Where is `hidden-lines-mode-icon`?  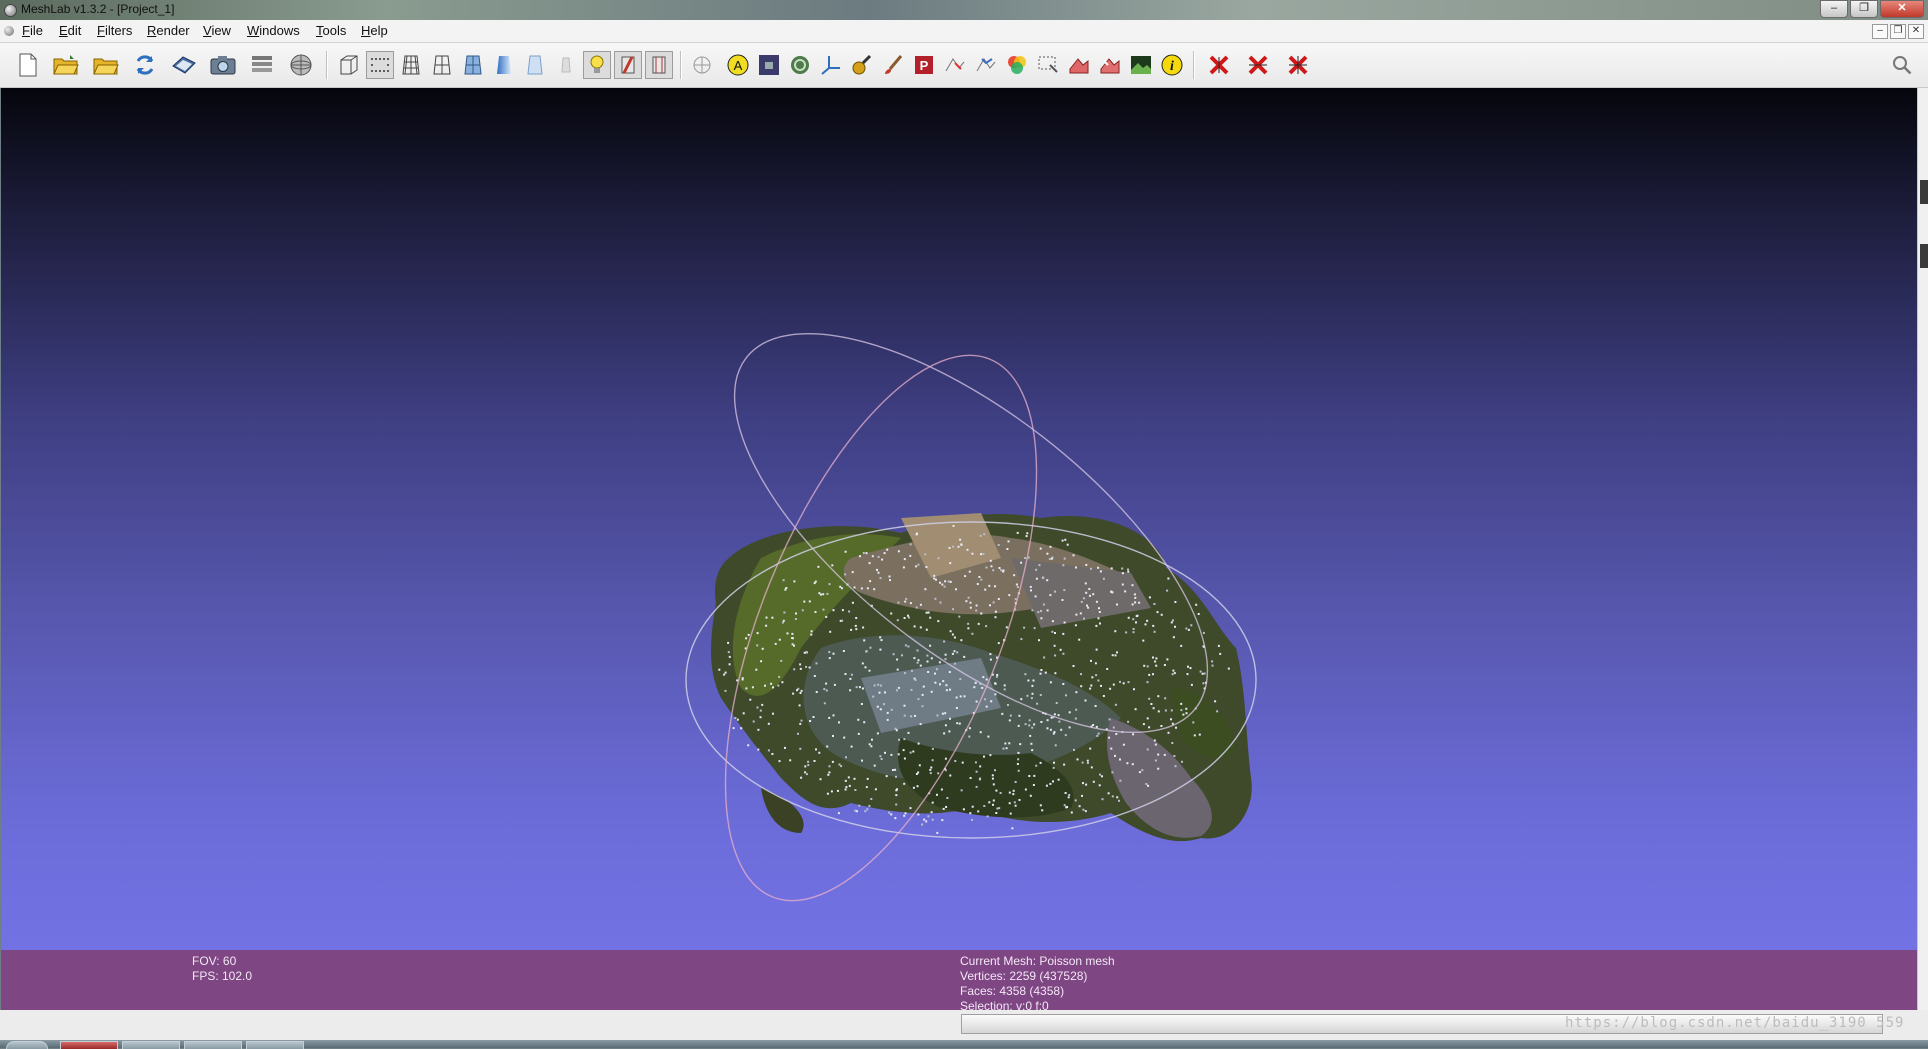 hidden-lines-mode-icon is located at coordinates (442, 65).